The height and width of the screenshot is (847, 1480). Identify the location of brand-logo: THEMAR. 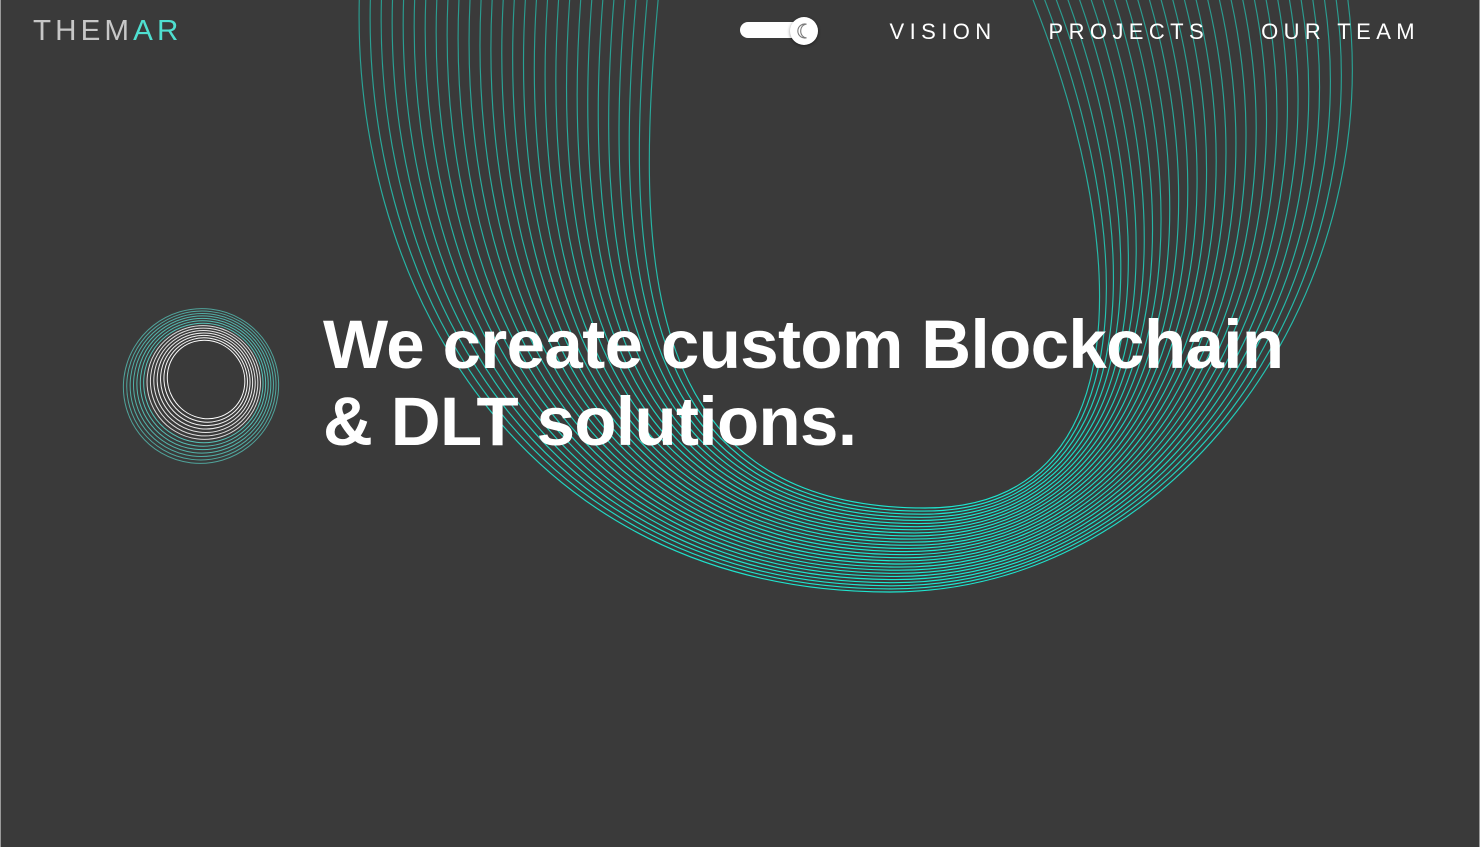
(107, 31).